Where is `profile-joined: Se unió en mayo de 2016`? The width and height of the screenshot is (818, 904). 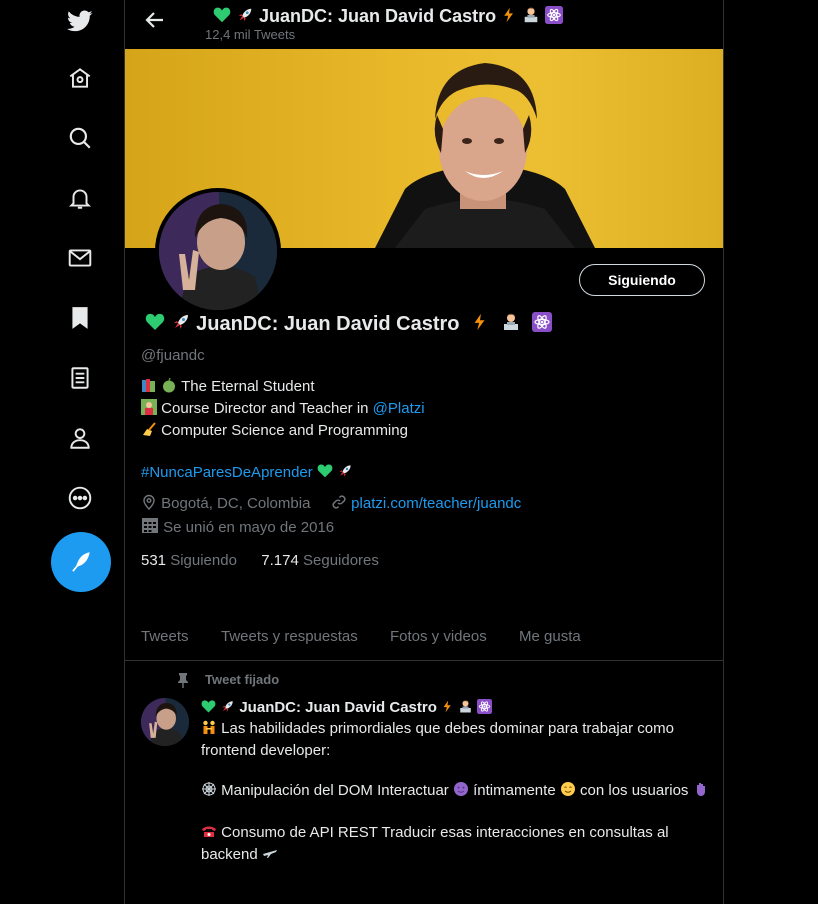 profile-joined: Se unió en mayo de 2016 is located at coordinates (237, 527).